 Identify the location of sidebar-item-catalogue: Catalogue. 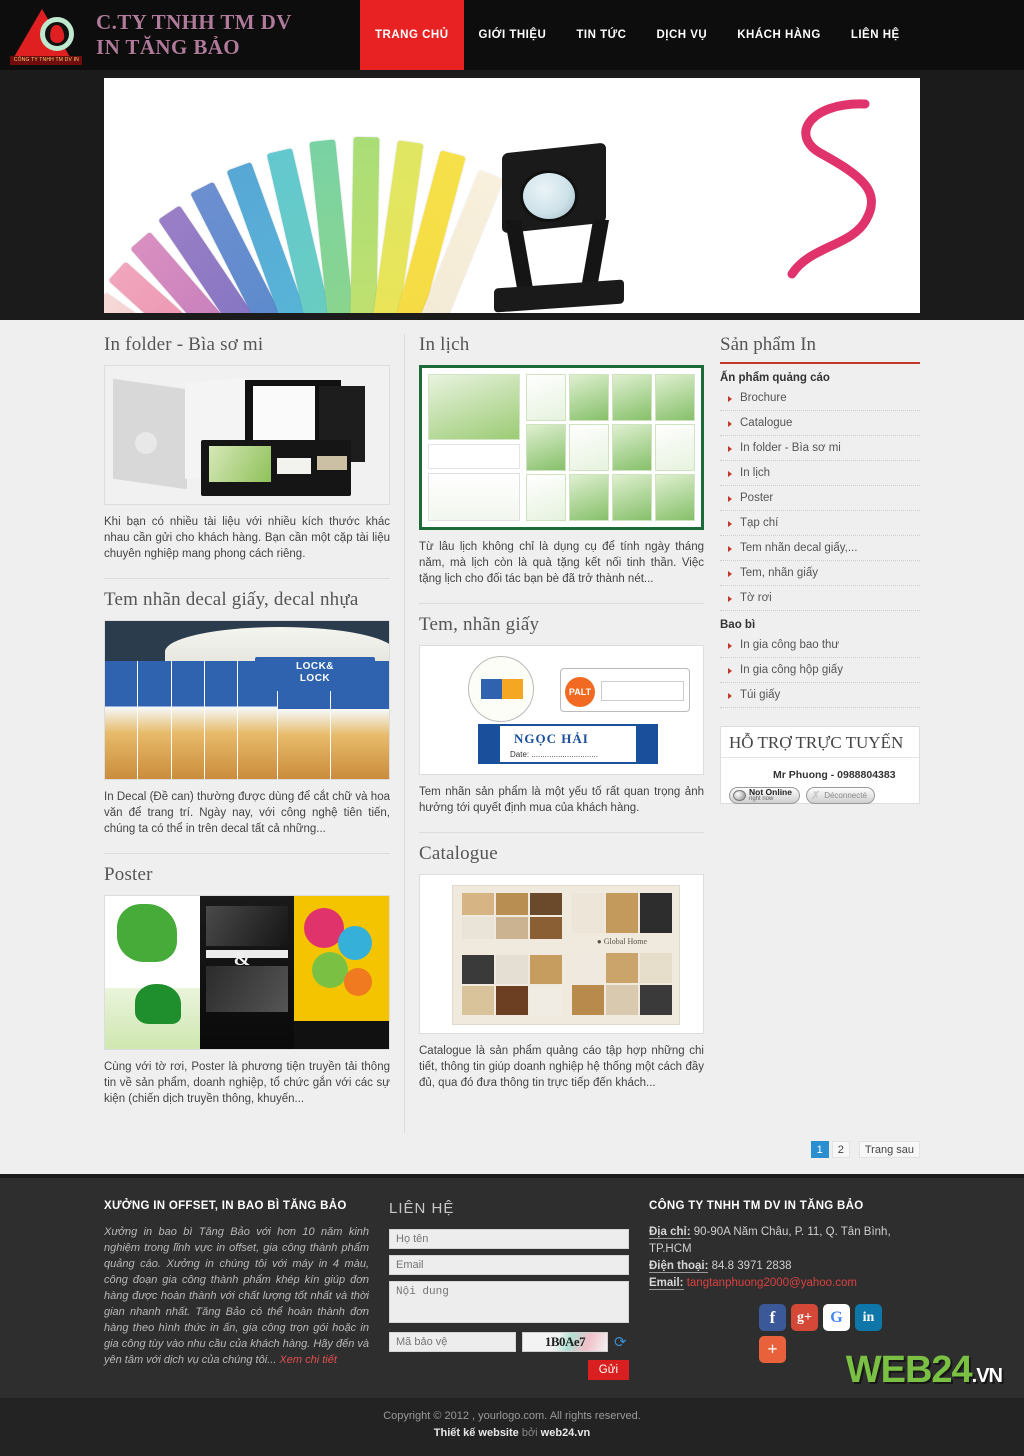
(820, 423).